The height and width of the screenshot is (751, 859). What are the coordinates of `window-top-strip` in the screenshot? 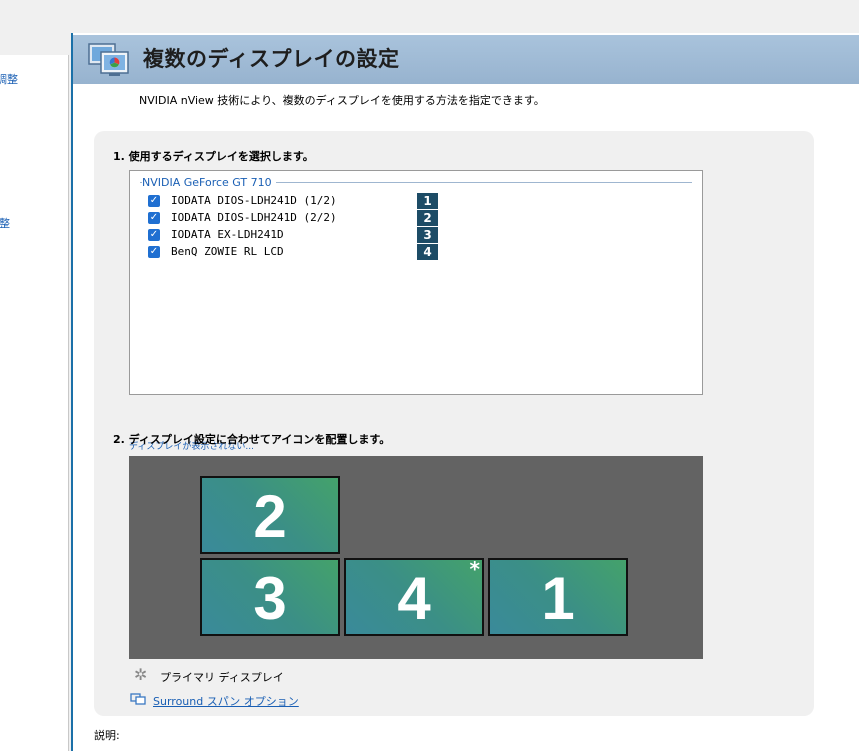 It's located at (429, 16).